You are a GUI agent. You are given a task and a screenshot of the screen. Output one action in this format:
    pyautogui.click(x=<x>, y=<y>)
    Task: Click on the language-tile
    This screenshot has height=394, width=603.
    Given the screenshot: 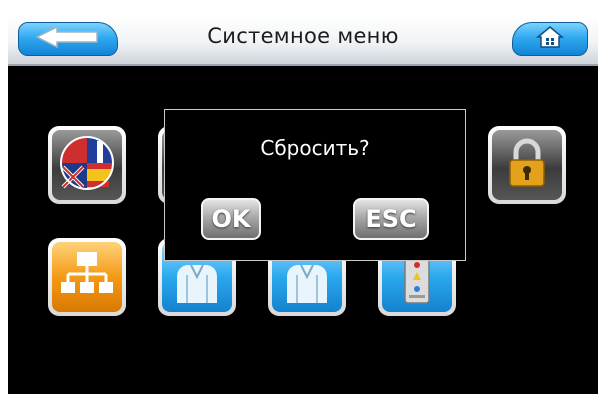 What is the action you would take?
    pyautogui.click(x=87, y=165)
    